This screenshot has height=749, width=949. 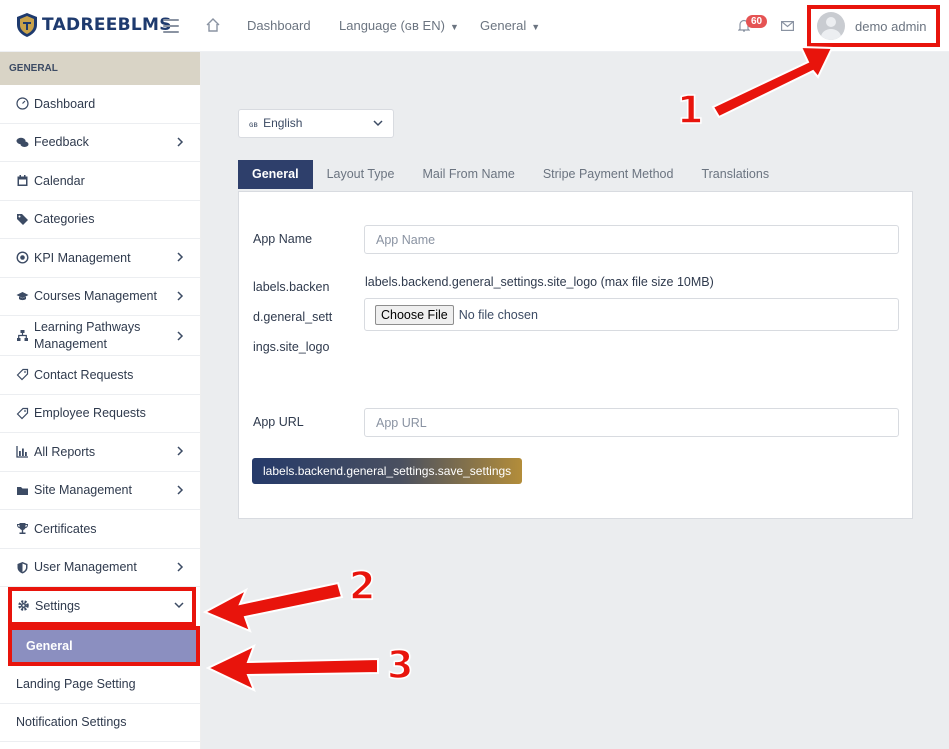 I want to click on brand-name: TADREEBLMS, so click(x=107, y=25).